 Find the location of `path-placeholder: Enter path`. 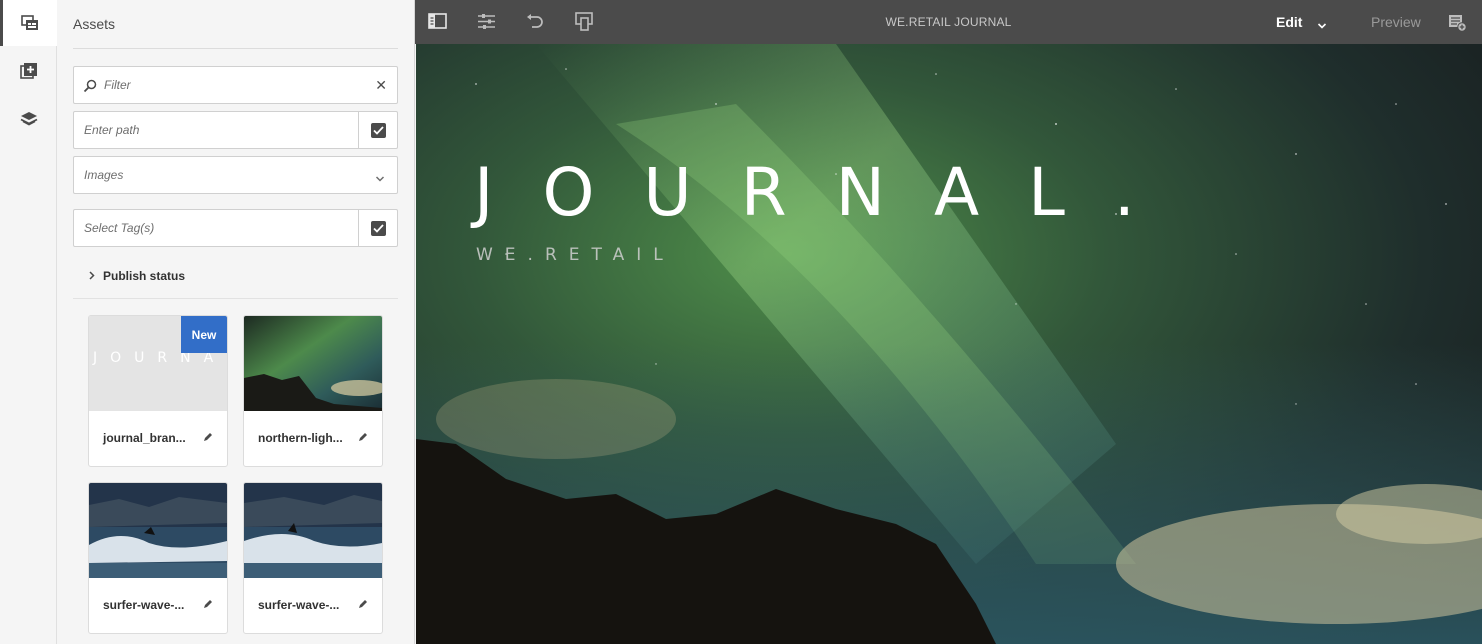

path-placeholder: Enter path is located at coordinates (112, 130).